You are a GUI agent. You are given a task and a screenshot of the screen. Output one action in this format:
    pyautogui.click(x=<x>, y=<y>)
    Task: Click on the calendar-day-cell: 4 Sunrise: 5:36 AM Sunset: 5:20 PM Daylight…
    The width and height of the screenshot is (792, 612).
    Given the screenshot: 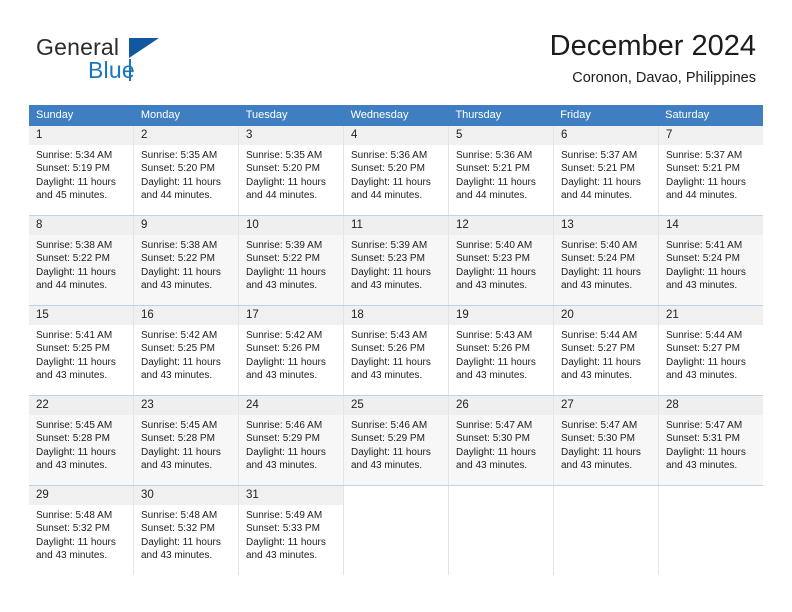 What is the action you would take?
    pyautogui.click(x=395, y=170)
    